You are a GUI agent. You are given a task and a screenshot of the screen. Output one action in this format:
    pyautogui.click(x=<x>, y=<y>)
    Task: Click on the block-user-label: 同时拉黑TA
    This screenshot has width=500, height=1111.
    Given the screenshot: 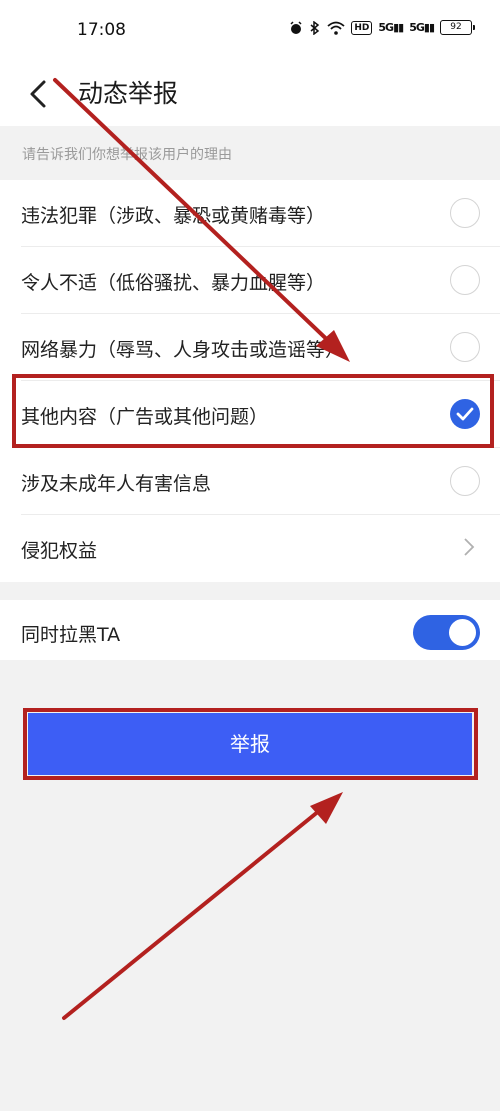 What is the action you would take?
    pyautogui.click(x=71, y=635)
    